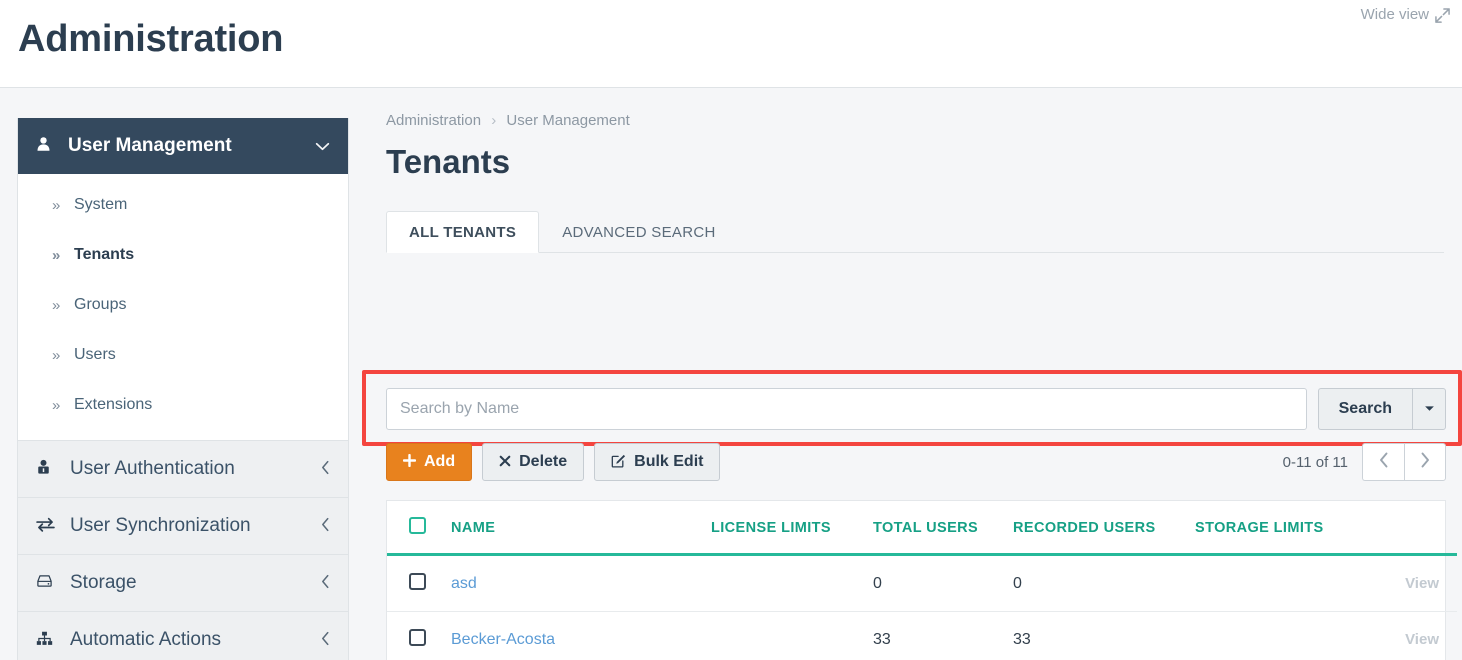  I want to click on row-name-cell: Becker-Acosta, so click(581, 635).